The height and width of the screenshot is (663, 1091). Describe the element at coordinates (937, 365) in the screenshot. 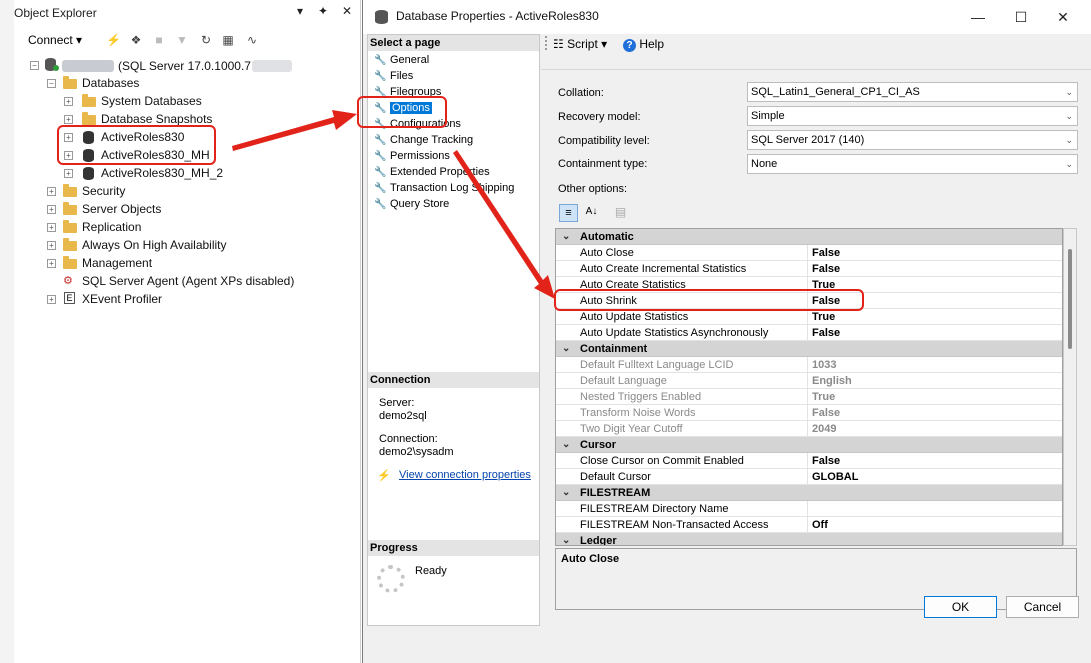

I see `property-value: 1033` at that location.